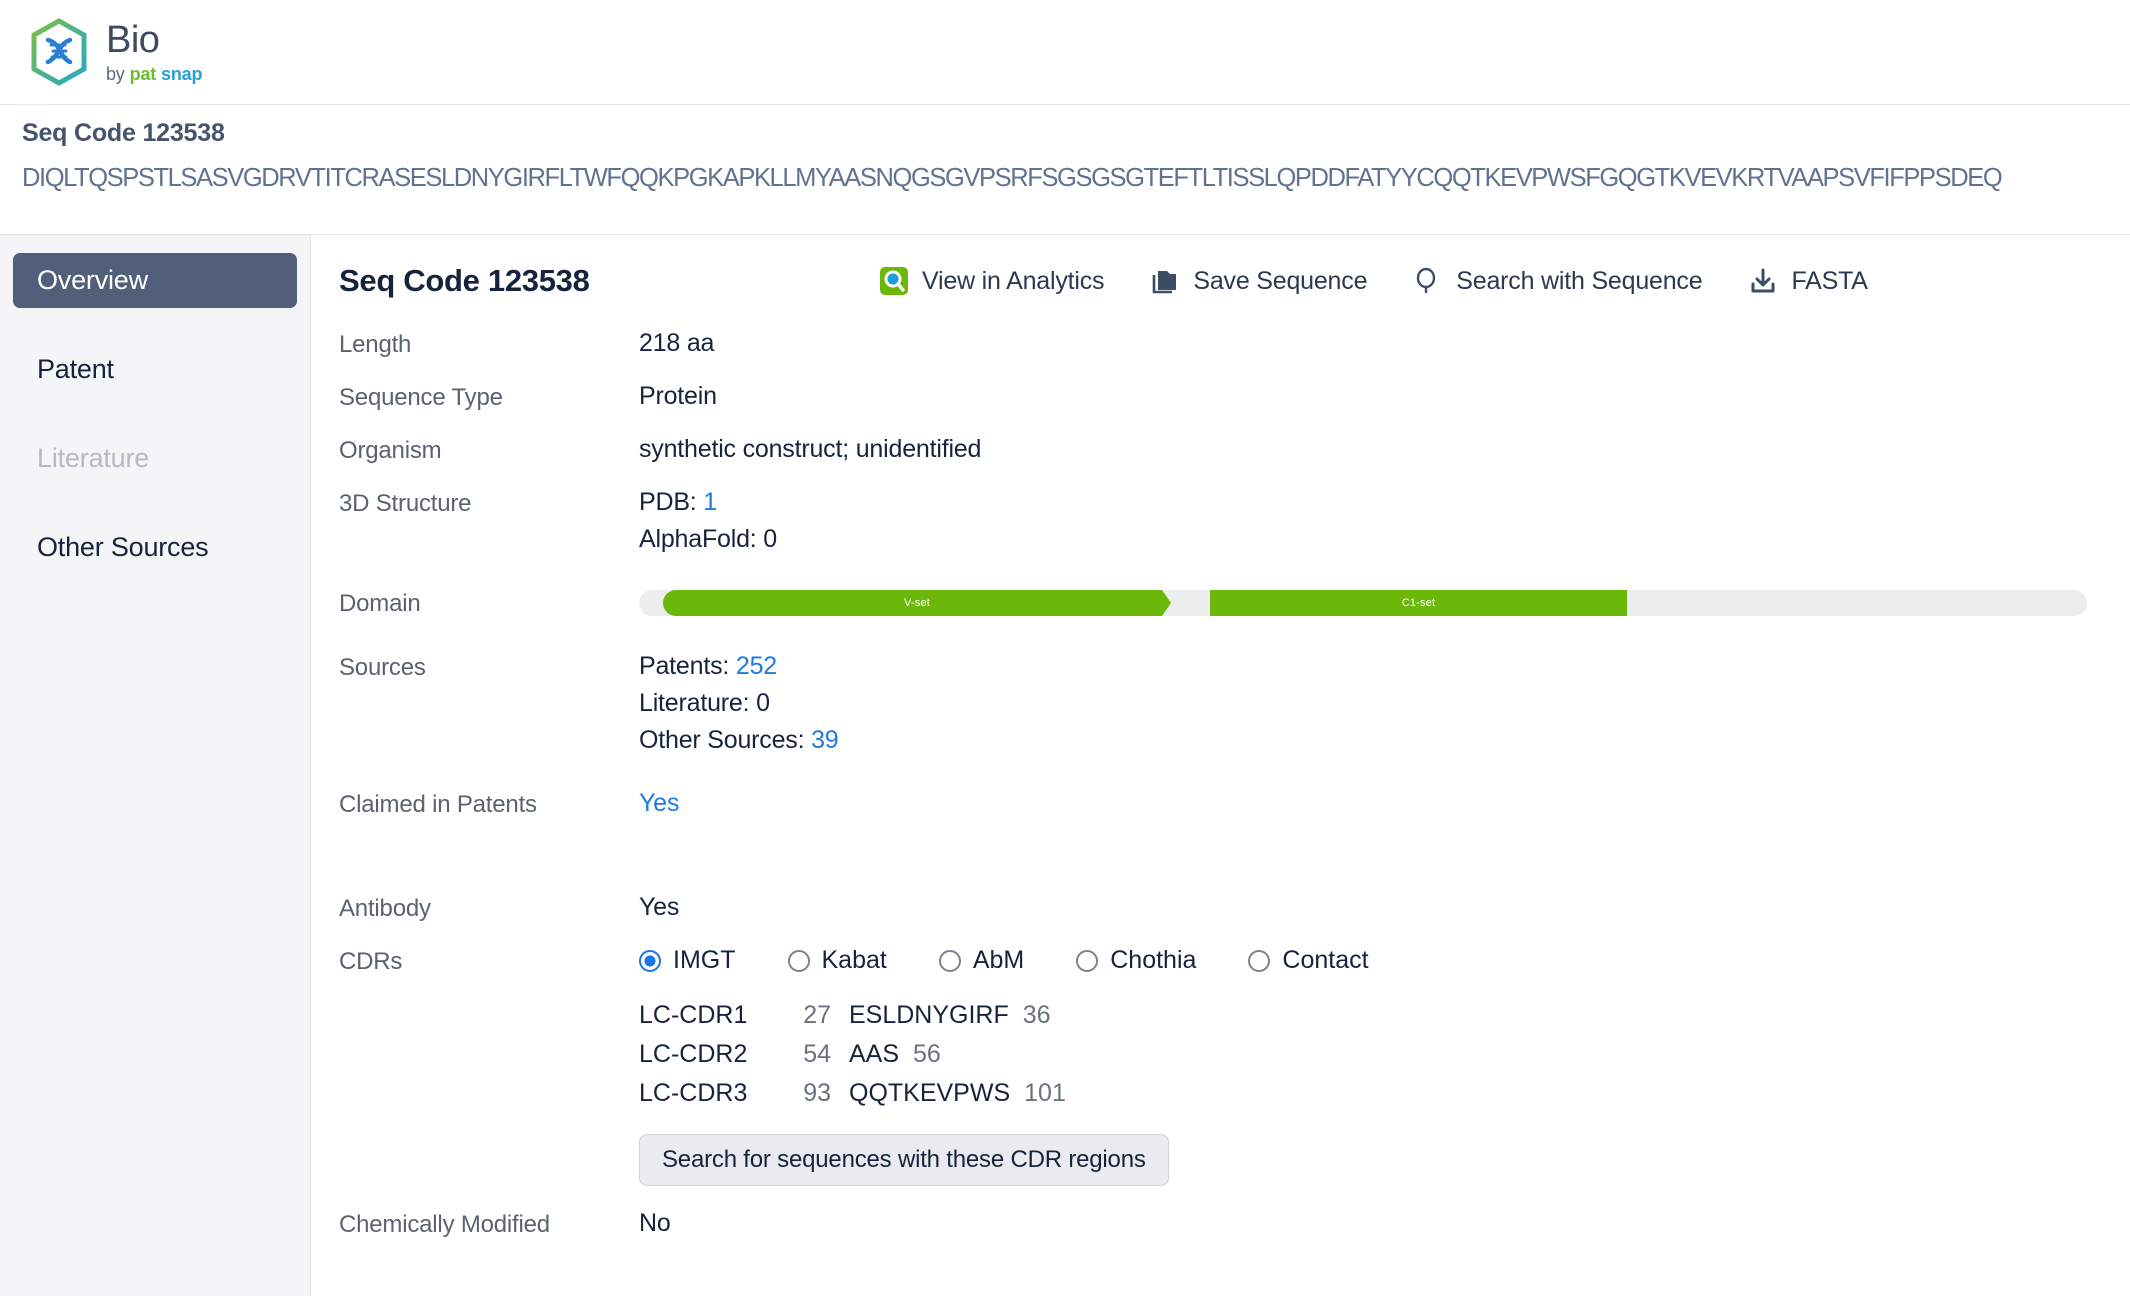 This screenshot has height=1296, width=2130. I want to click on chemically-modified-value: No, so click(655, 1223).